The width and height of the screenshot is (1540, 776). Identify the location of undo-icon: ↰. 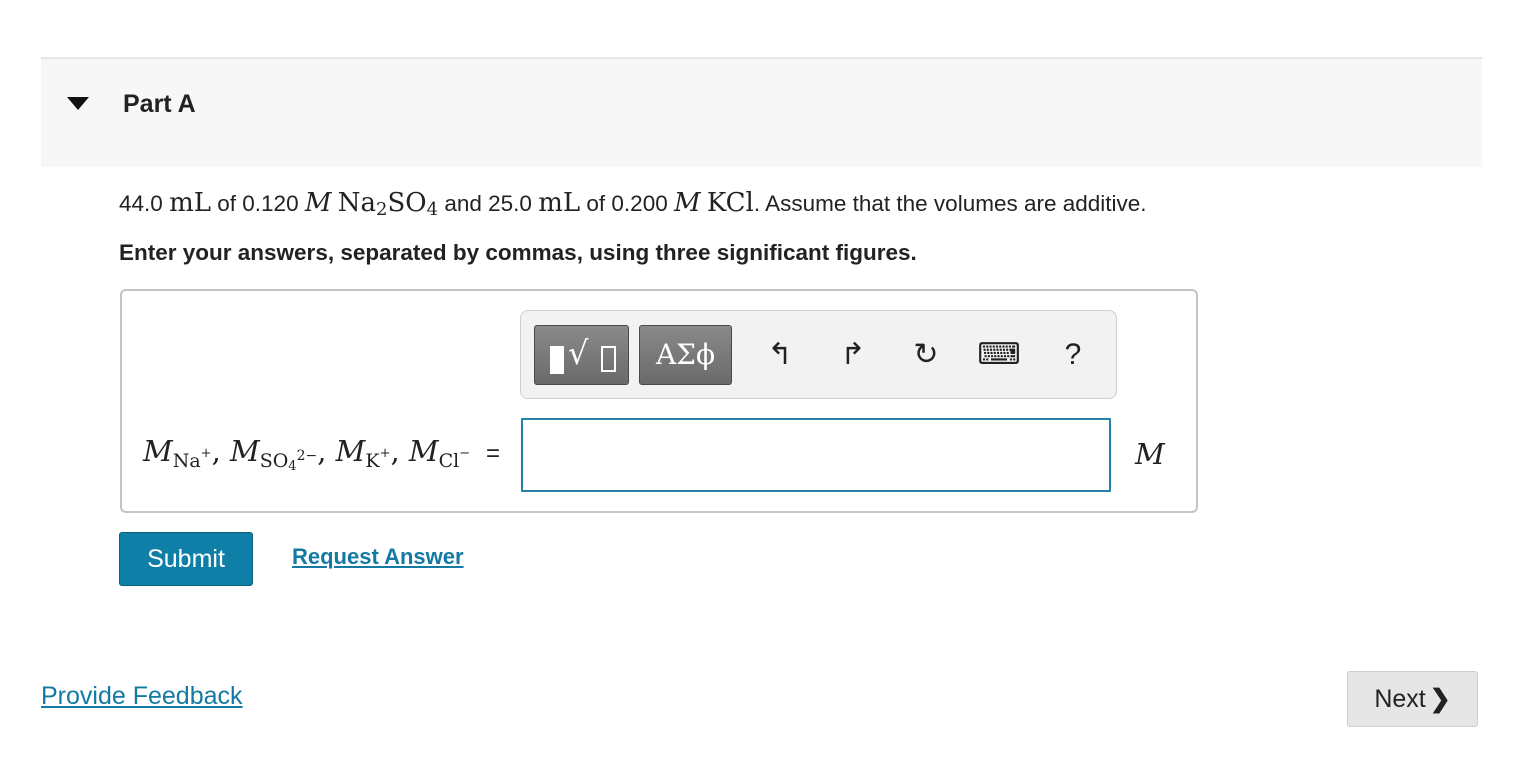
(780, 355).